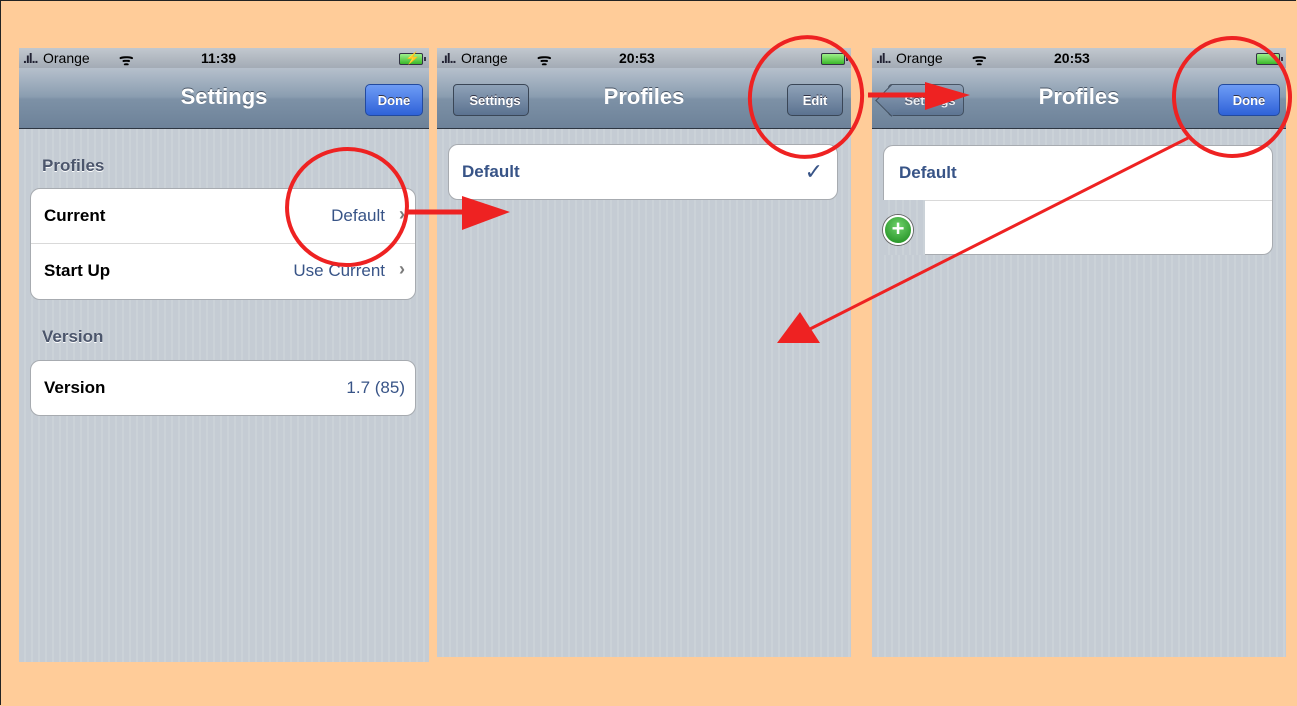 This screenshot has width=1297, height=706. What do you see at coordinates (1078, 227) in the screenshot?
I see `add-profile-row` at bounding box center [1078, 227].